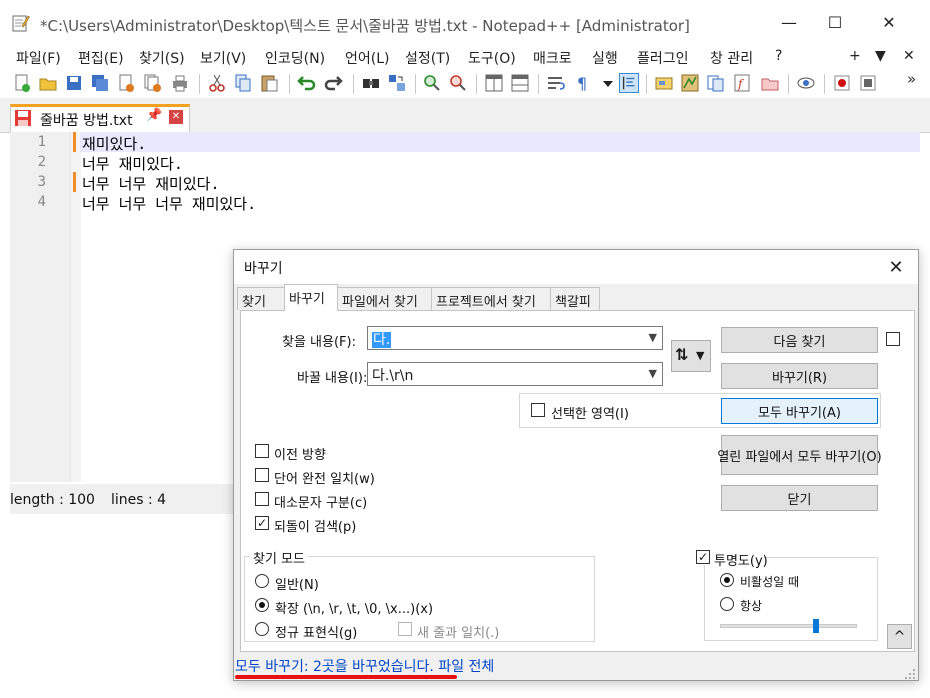 The width and height of the screenshot is (930, 698). What do you see at coordinates (788, 626) in the screenshot?
I see `transparency-slider-track` at bounding box center [788, 626].